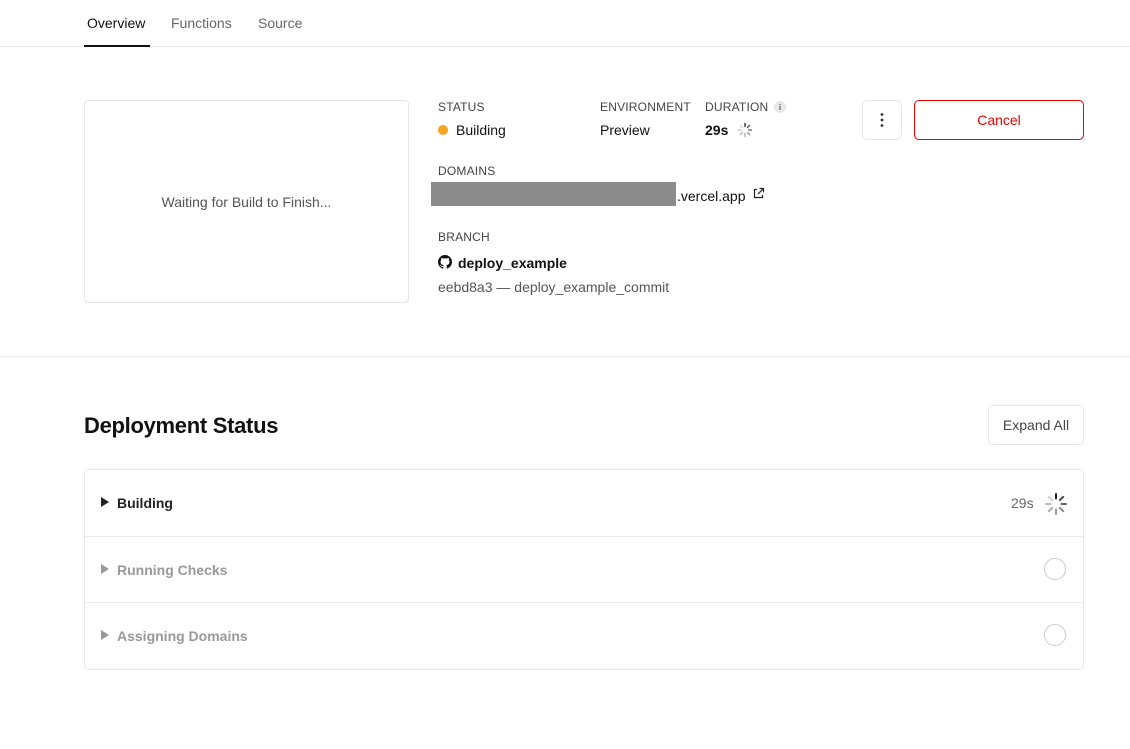  What do you see at coordinates (553, 194) in the screenshot?
I see `redacted-domain` at bounding box center [553, 194].